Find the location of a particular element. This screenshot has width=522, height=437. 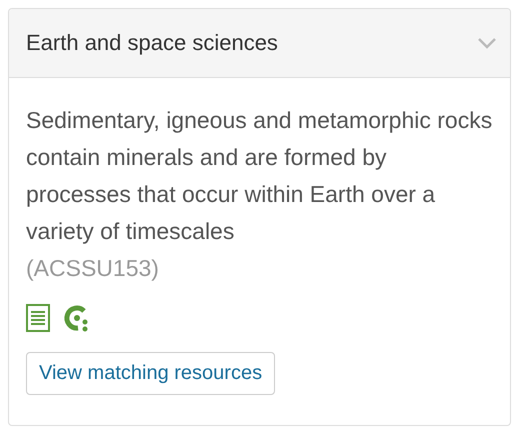

document-icon is located at coordinates (38, 318).